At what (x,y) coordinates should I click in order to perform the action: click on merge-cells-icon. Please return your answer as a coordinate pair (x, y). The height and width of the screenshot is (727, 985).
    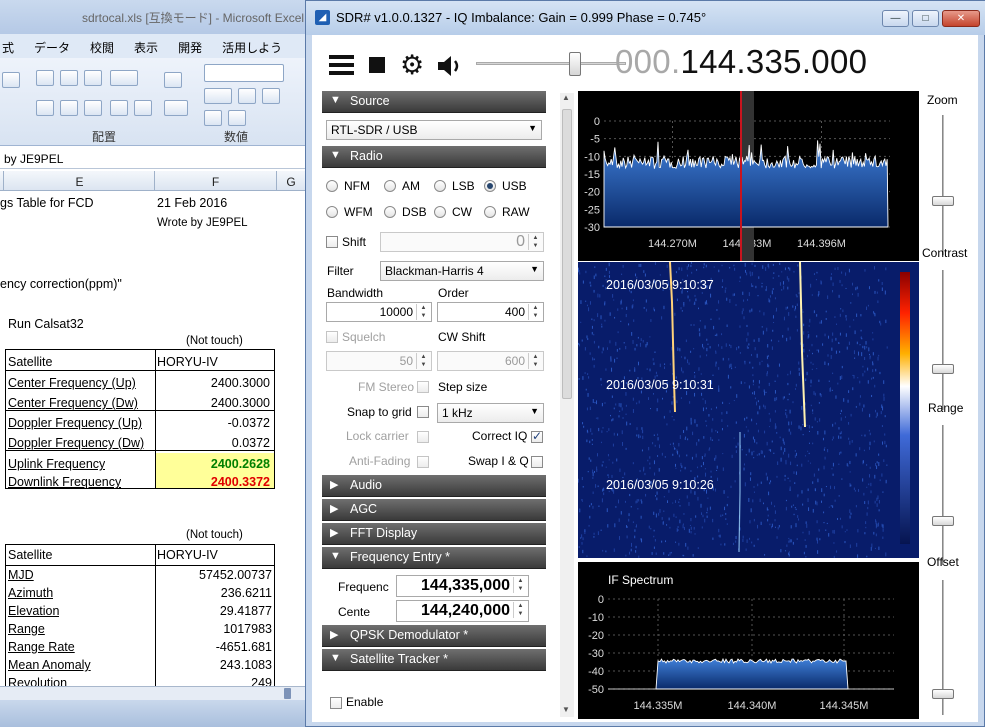
    Looking at the image, I should click on (176, 108).